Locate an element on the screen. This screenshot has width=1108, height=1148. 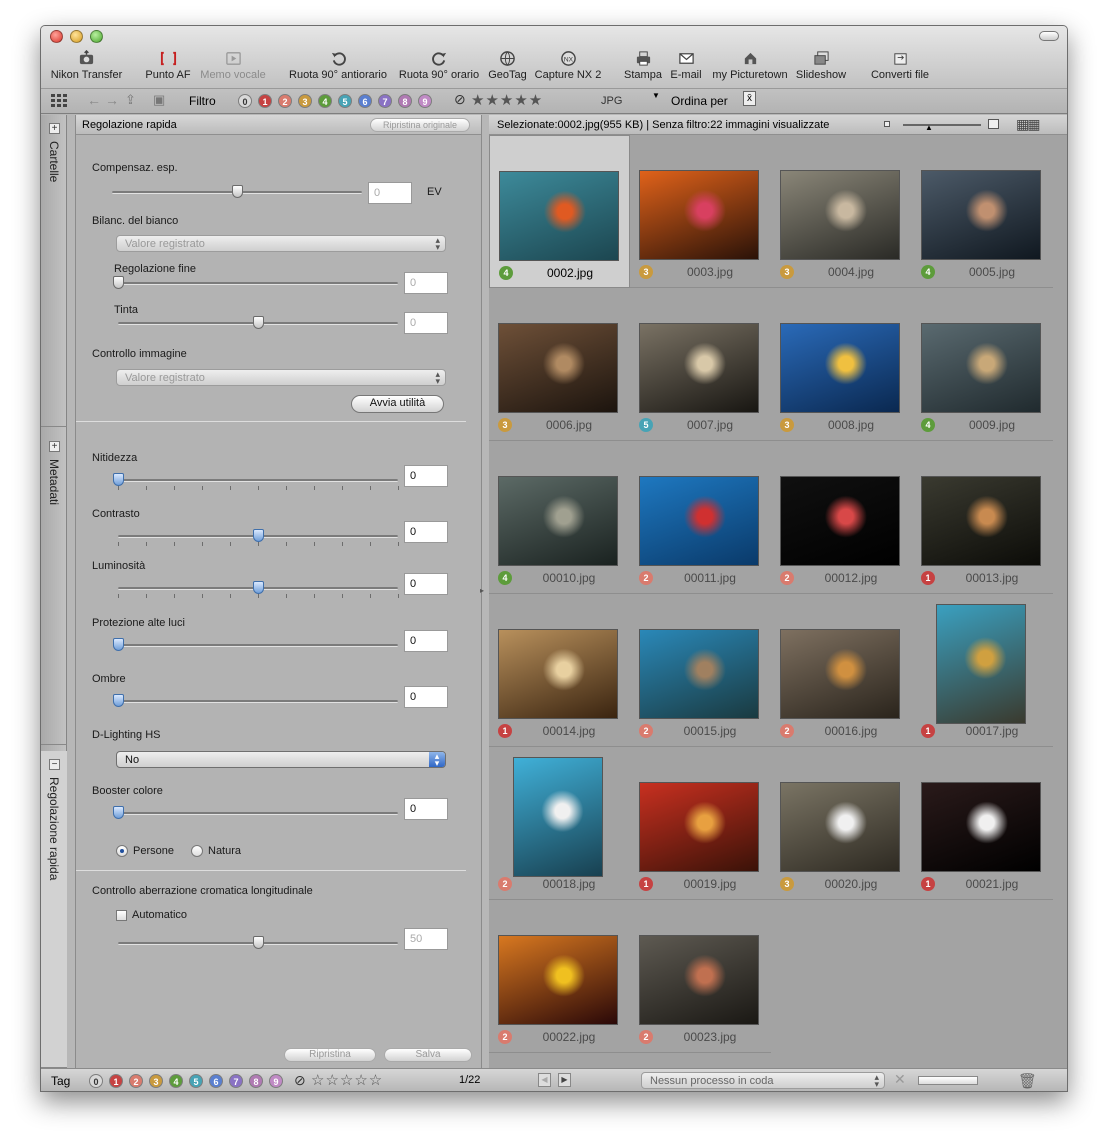
tint-value-field: 0 is located at coordinates (426, 323).